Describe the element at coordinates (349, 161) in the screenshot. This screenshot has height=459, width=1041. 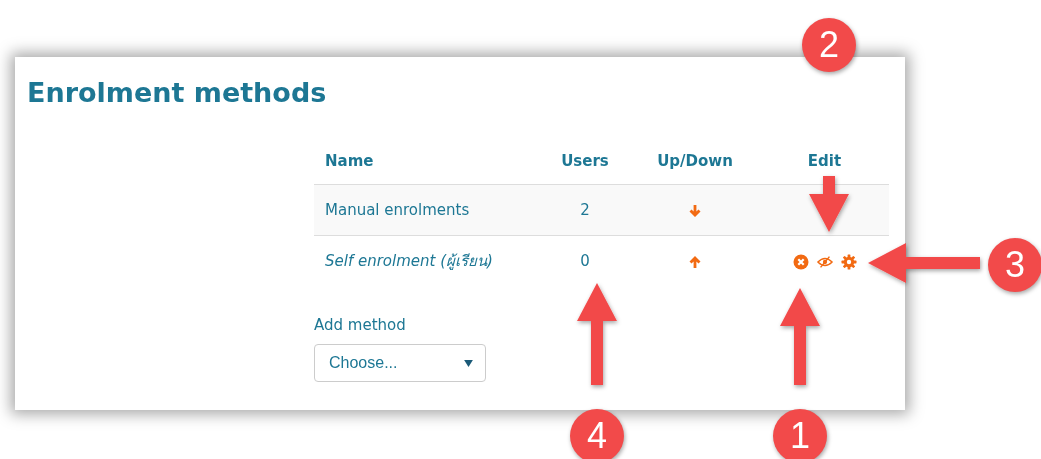
I see `column-header: Name` at that location.